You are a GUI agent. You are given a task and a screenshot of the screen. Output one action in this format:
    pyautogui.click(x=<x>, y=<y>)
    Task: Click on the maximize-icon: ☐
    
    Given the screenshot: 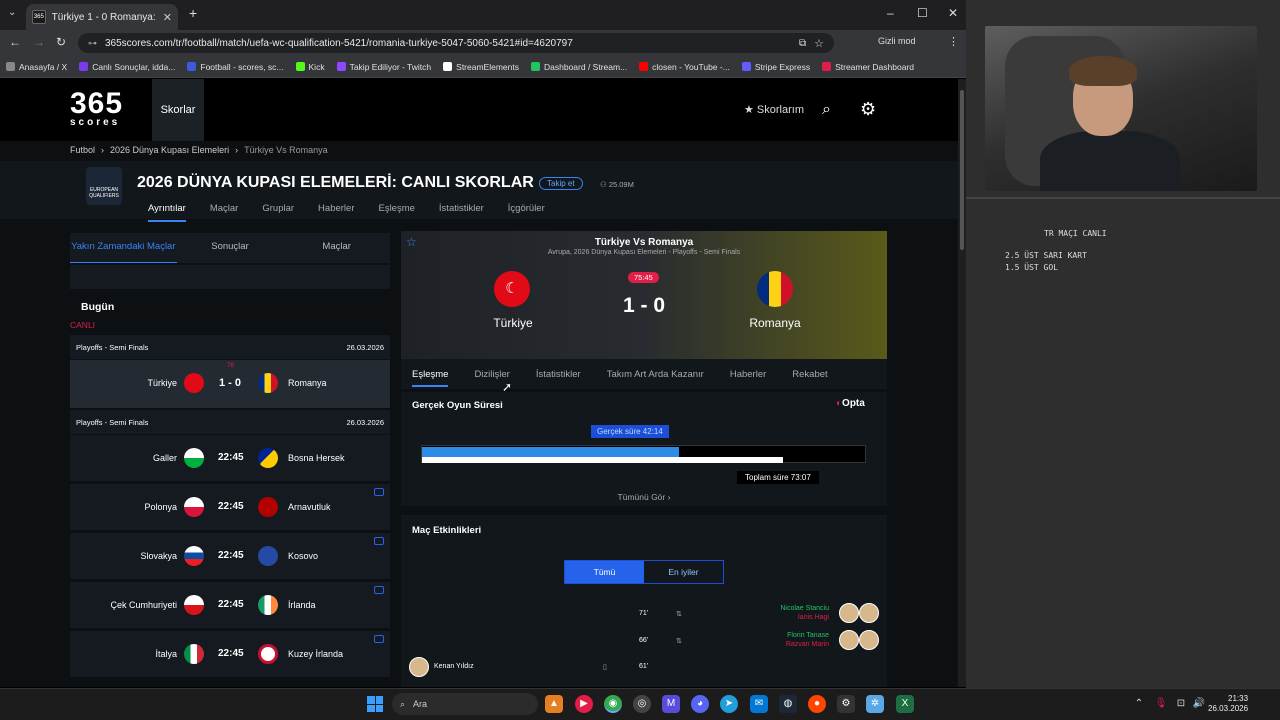 What is the action you would take?
    pyautogui.click(x=922, y=13)
    